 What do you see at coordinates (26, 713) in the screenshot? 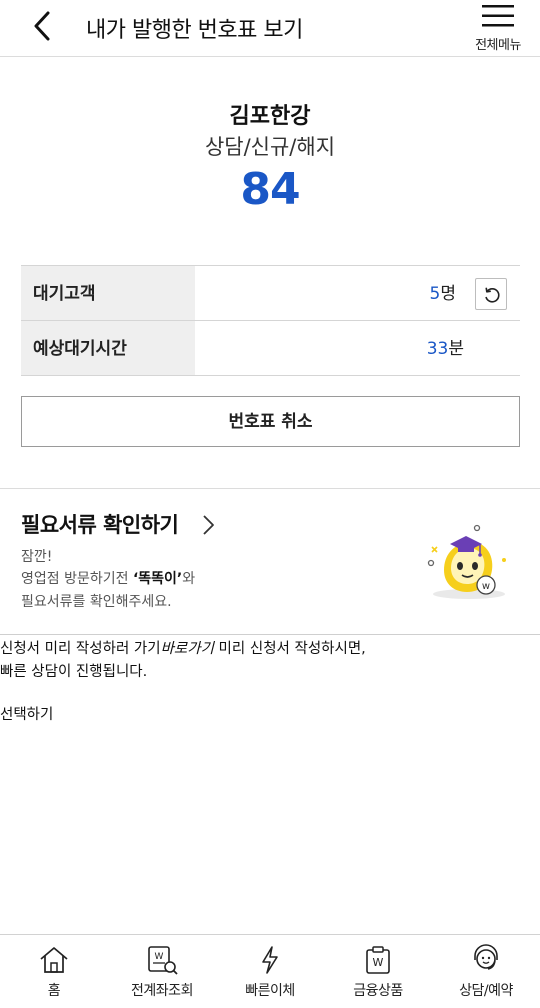
I see `select-link: 선택하기` at bounding box center [26, 713].